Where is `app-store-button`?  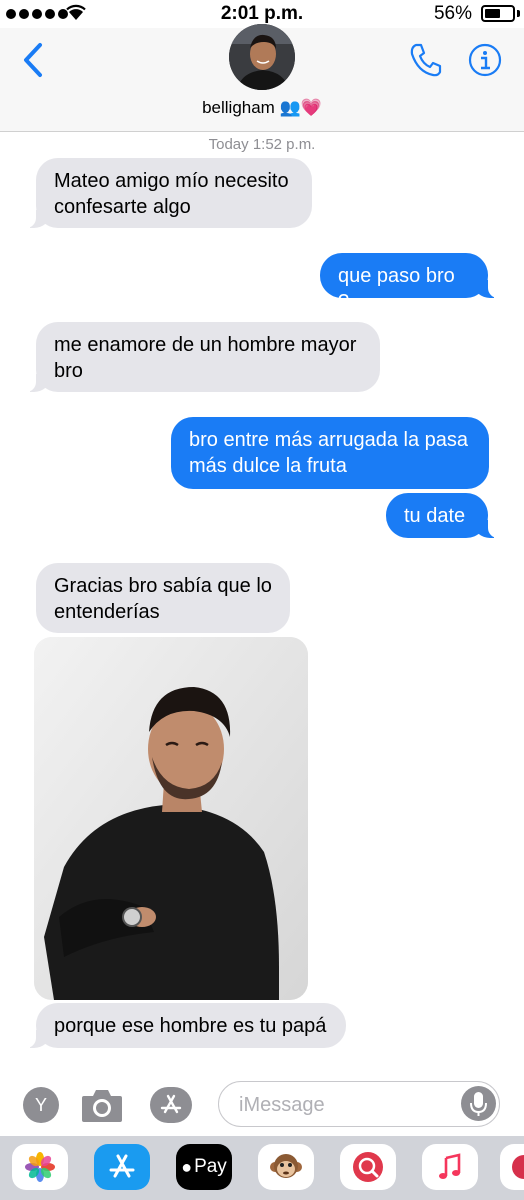 app-store-button is located at coordinates (171, 1105).